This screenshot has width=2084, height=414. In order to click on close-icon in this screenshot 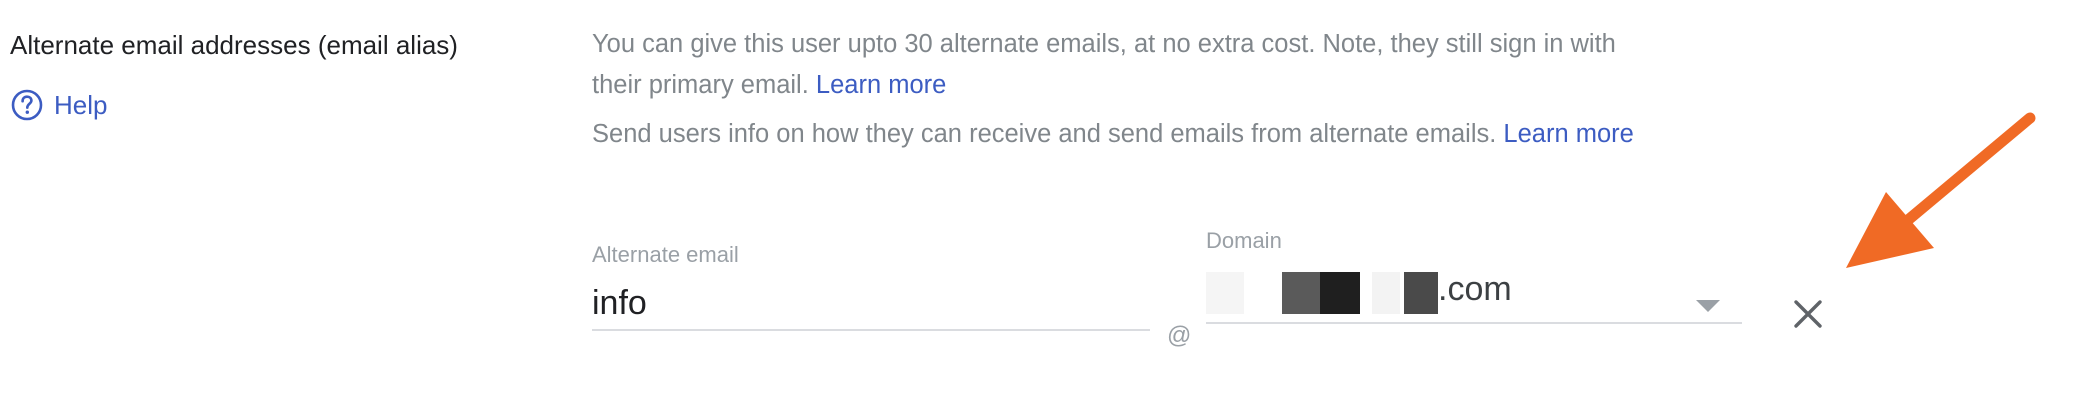, I will do `click(1808, 314)`.